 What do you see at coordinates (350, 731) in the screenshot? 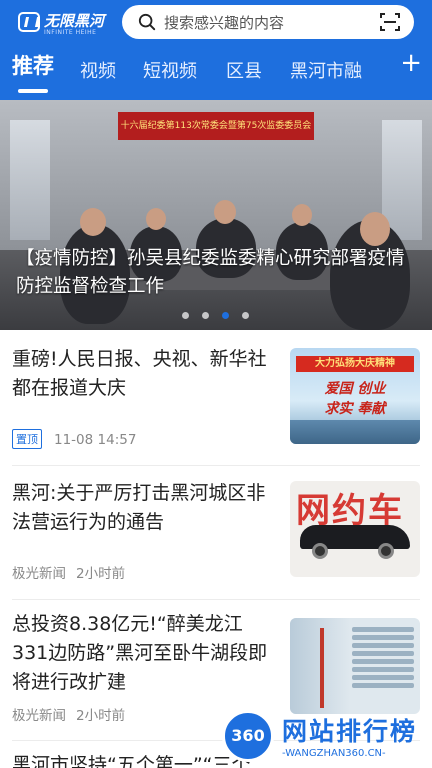
I see `watermark-title: 网站排行榜` at bounding box center [350, 731].